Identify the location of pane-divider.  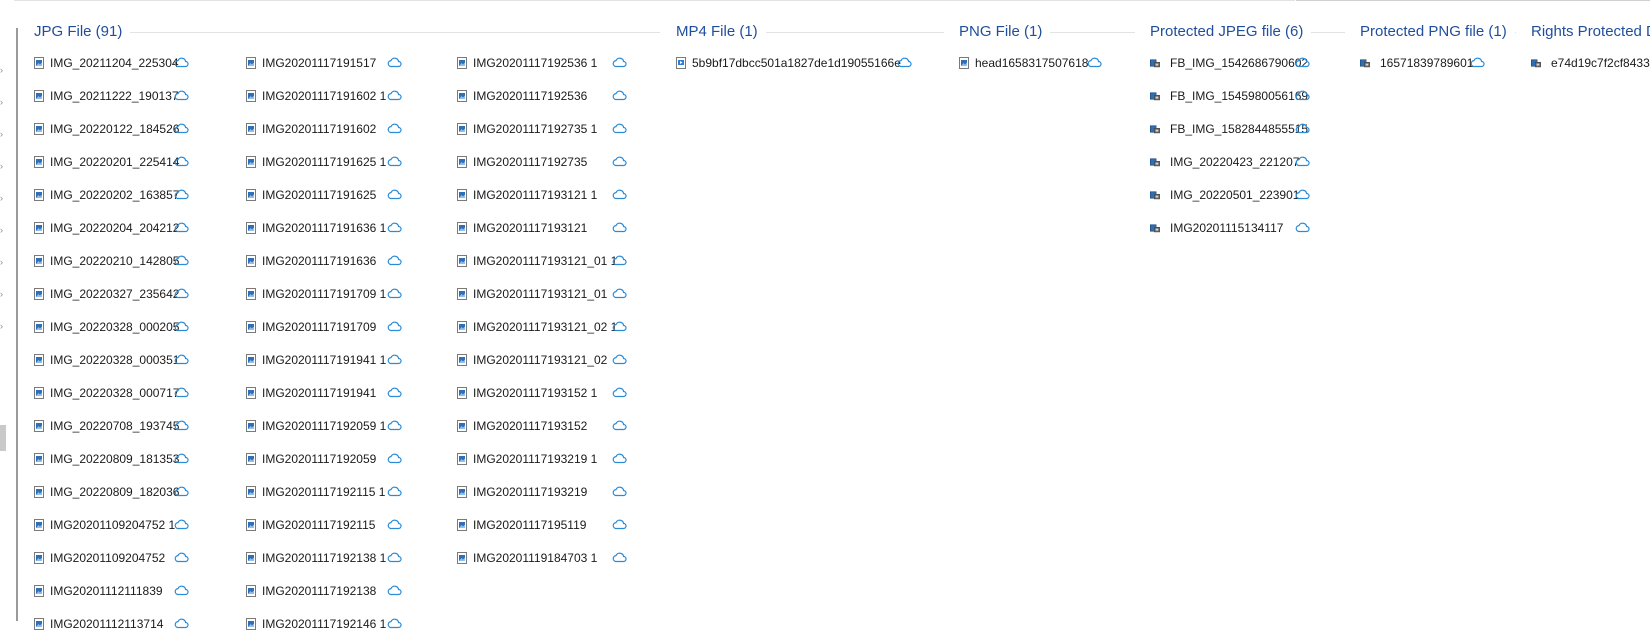
(17, 324).